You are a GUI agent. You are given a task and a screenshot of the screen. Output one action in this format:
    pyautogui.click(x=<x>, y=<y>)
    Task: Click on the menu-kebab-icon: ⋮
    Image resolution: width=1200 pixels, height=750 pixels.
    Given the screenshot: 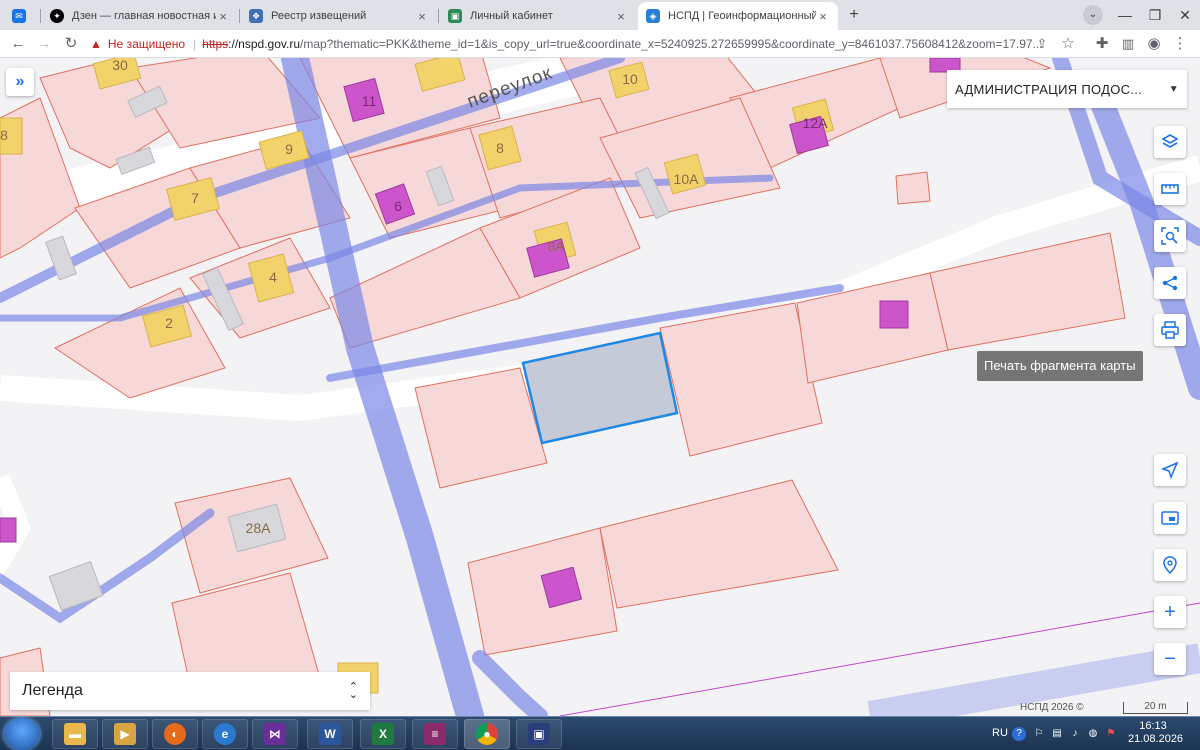 What is the action you would take?
    pyautogui.click(x=1180, y=44)
    